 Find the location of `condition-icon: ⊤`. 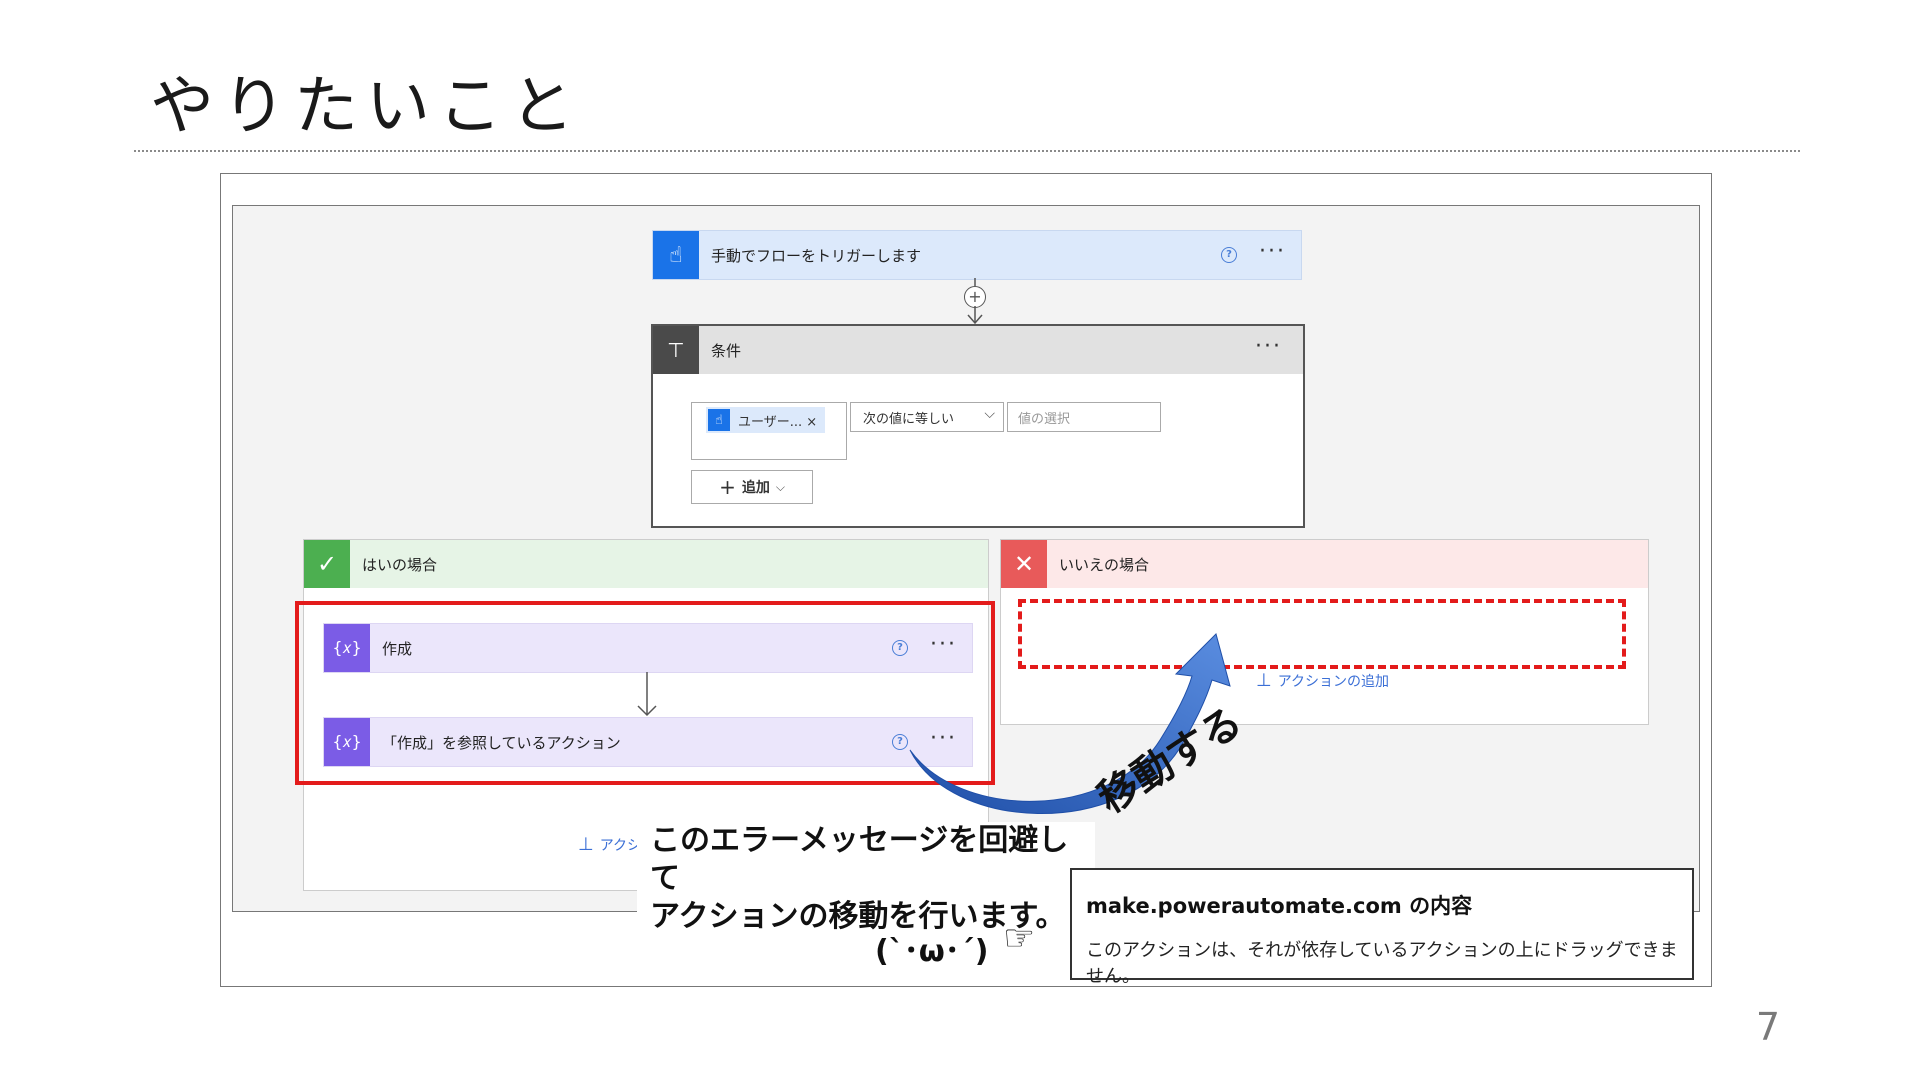

condition-icon: ⊤ is located at coordinates (676, 350).